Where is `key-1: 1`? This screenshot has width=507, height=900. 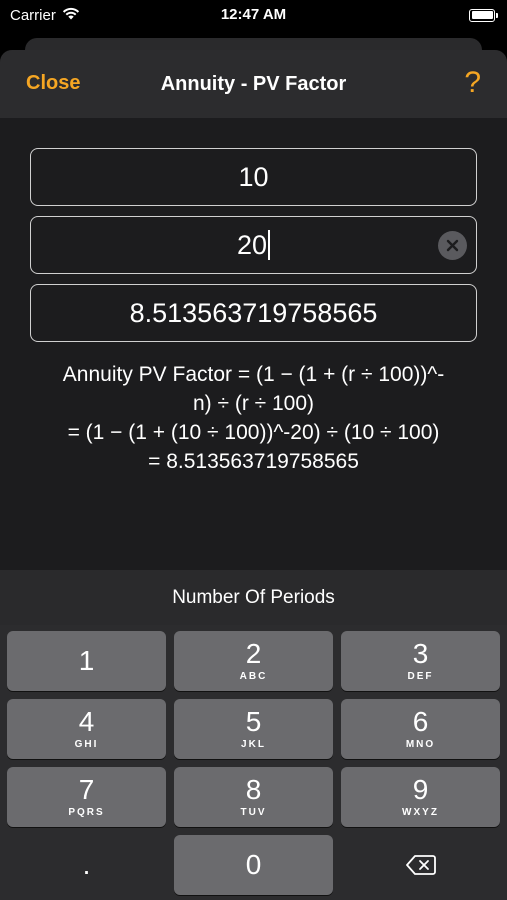 key-1: 1 is located at coordinates (86, 661).